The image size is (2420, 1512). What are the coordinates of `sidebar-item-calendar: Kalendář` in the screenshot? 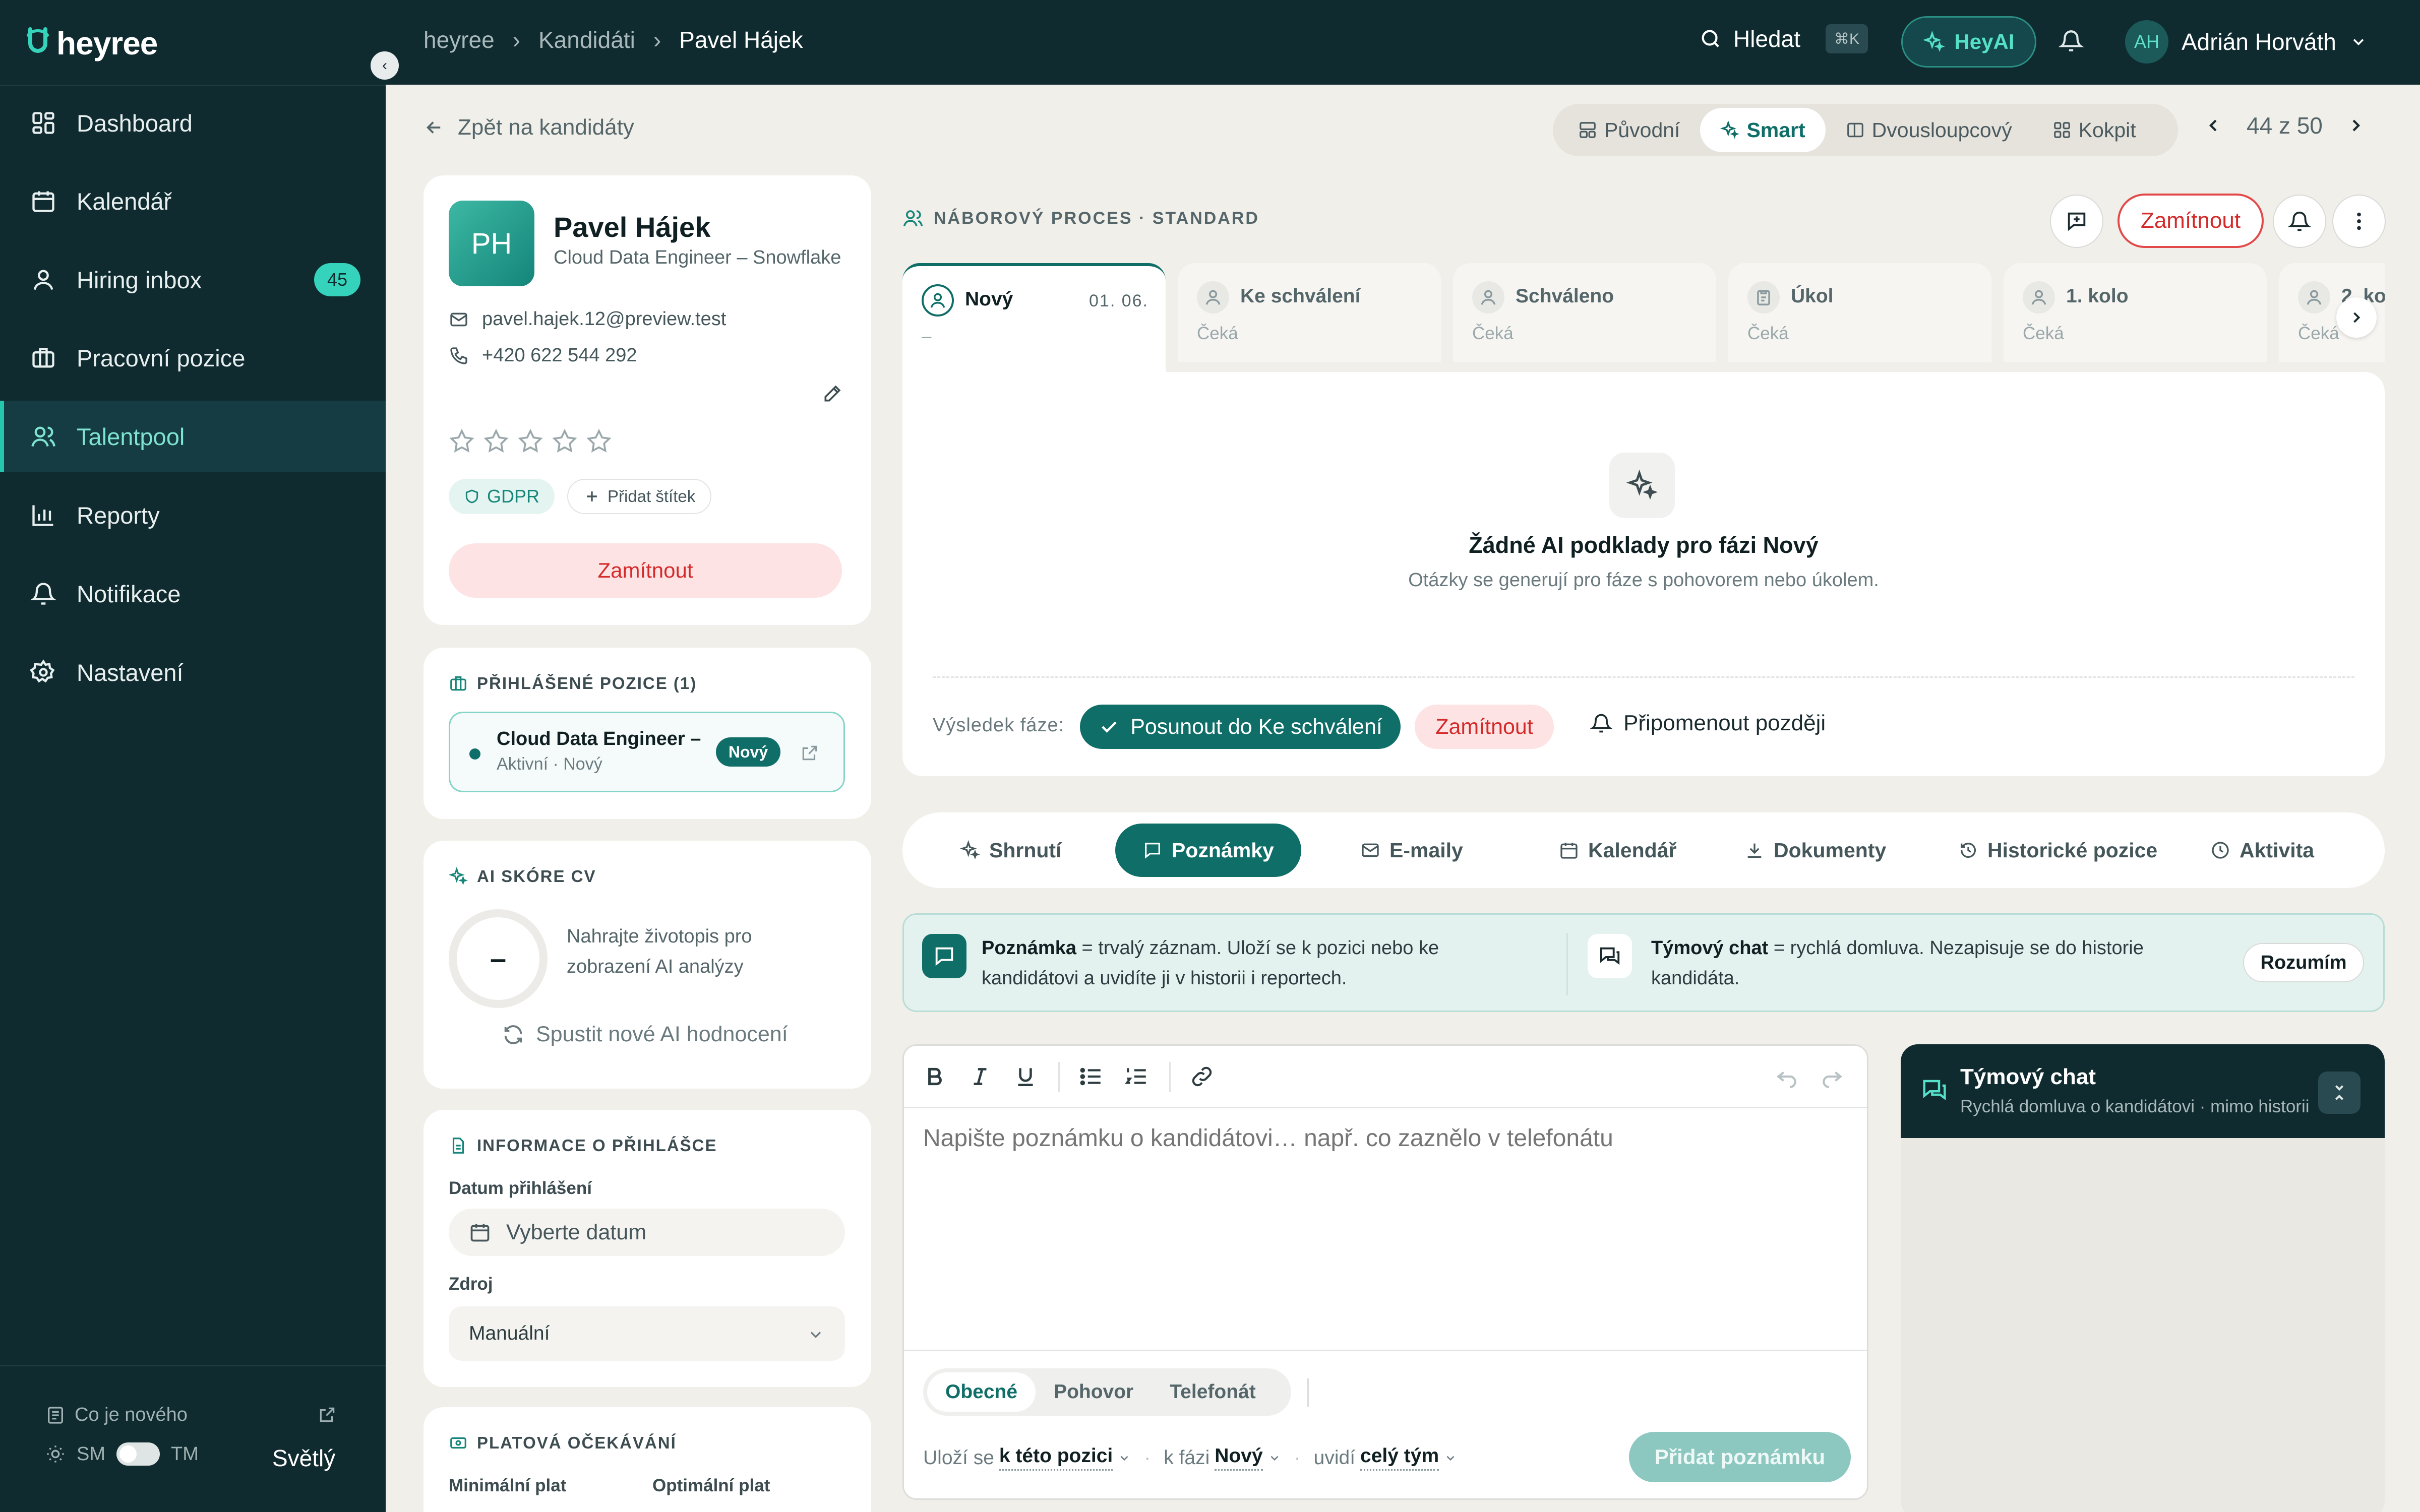 It's located at (193, 201).